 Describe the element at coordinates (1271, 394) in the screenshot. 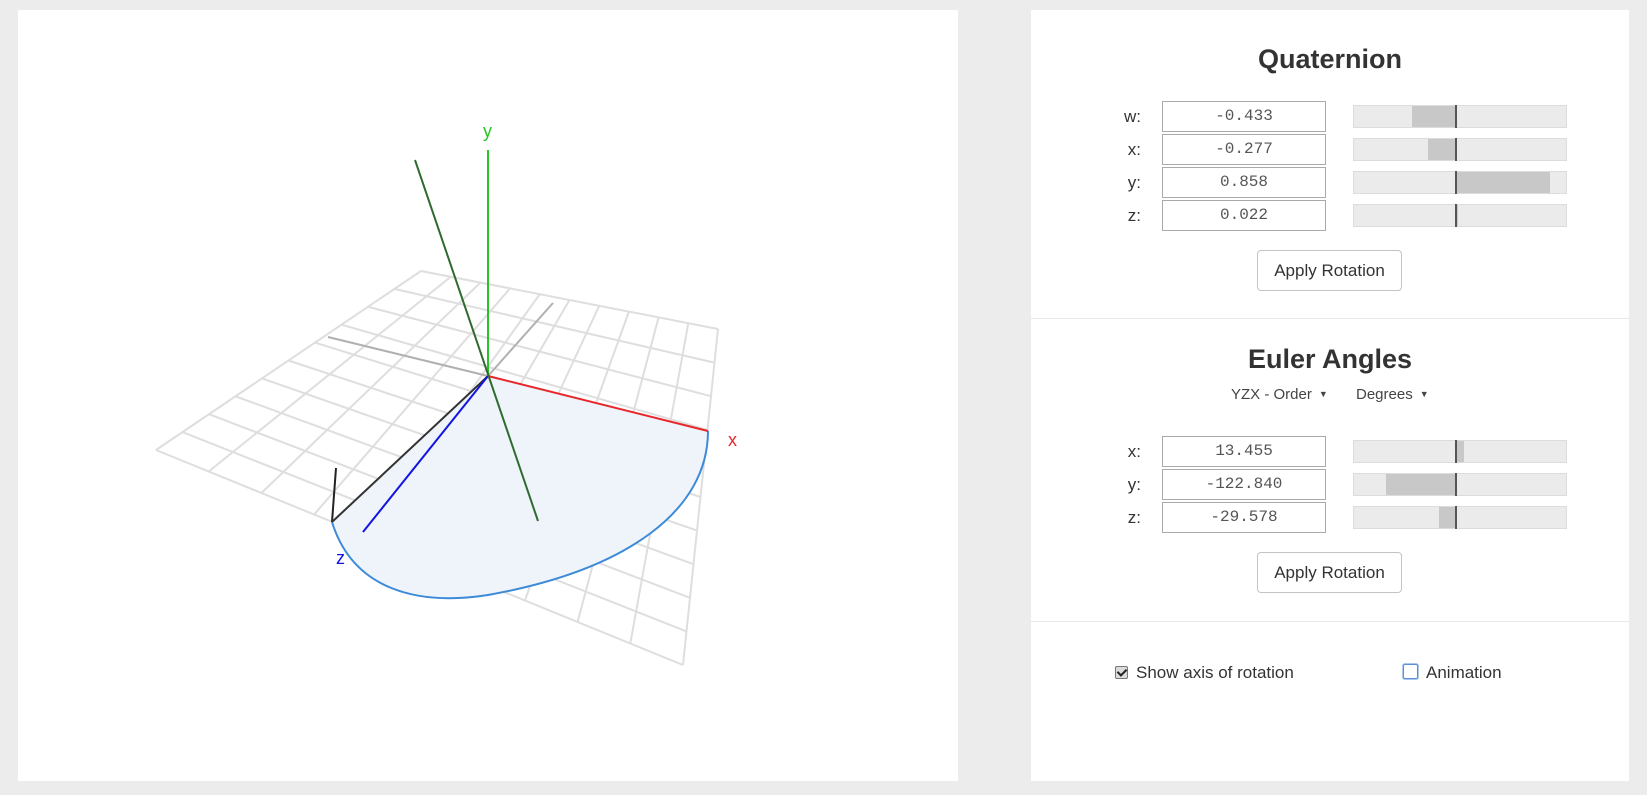

I see `rotation-order-value: YZX - Order` at that location.